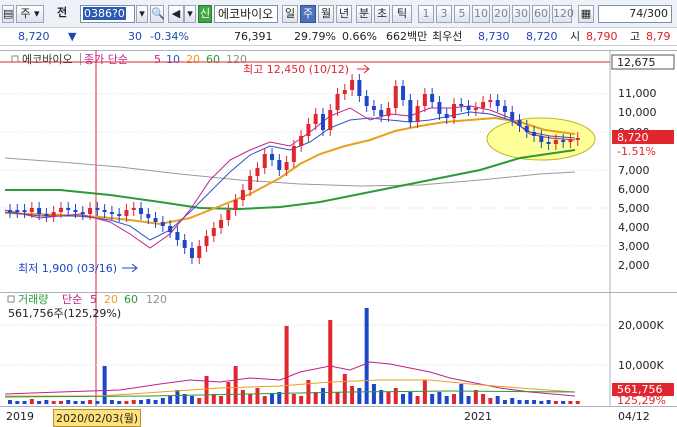 The image size is (677, 427). What do you see at coordinates (190, 14) in the screenshot?
I see `speaker-dropdown-icon: ▾` at bounding box center [190, 14].